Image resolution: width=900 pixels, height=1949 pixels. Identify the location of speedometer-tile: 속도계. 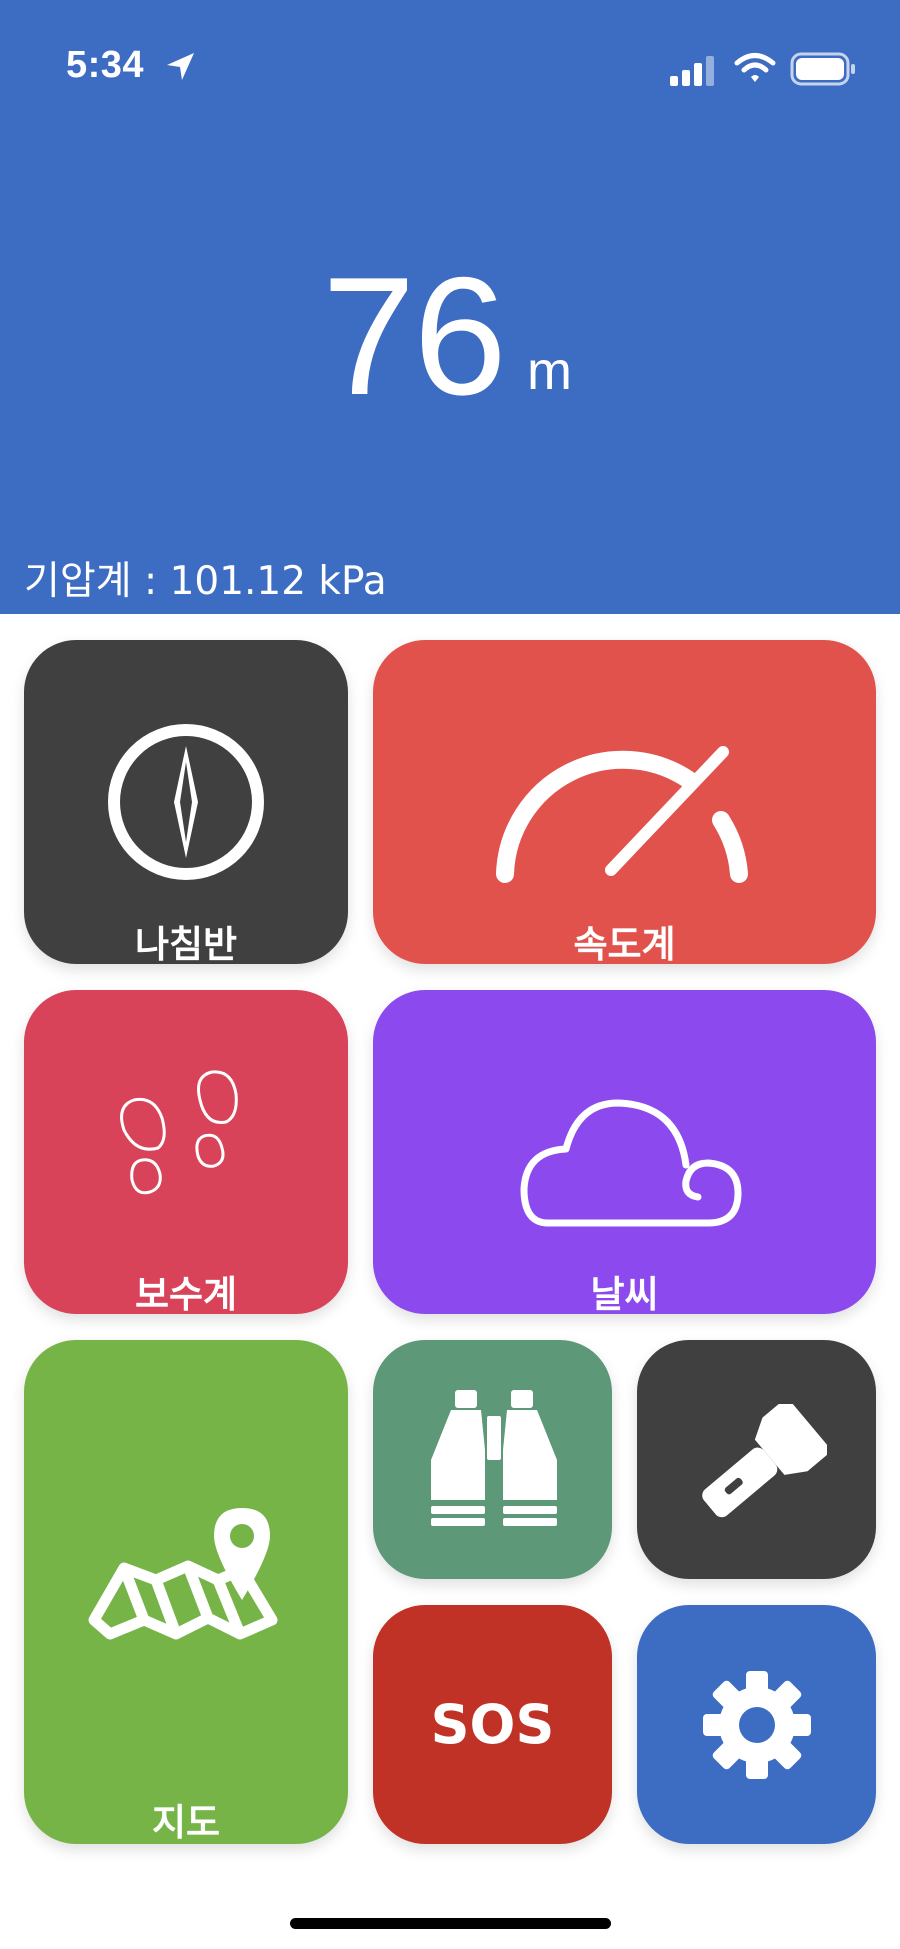
(624, 802).